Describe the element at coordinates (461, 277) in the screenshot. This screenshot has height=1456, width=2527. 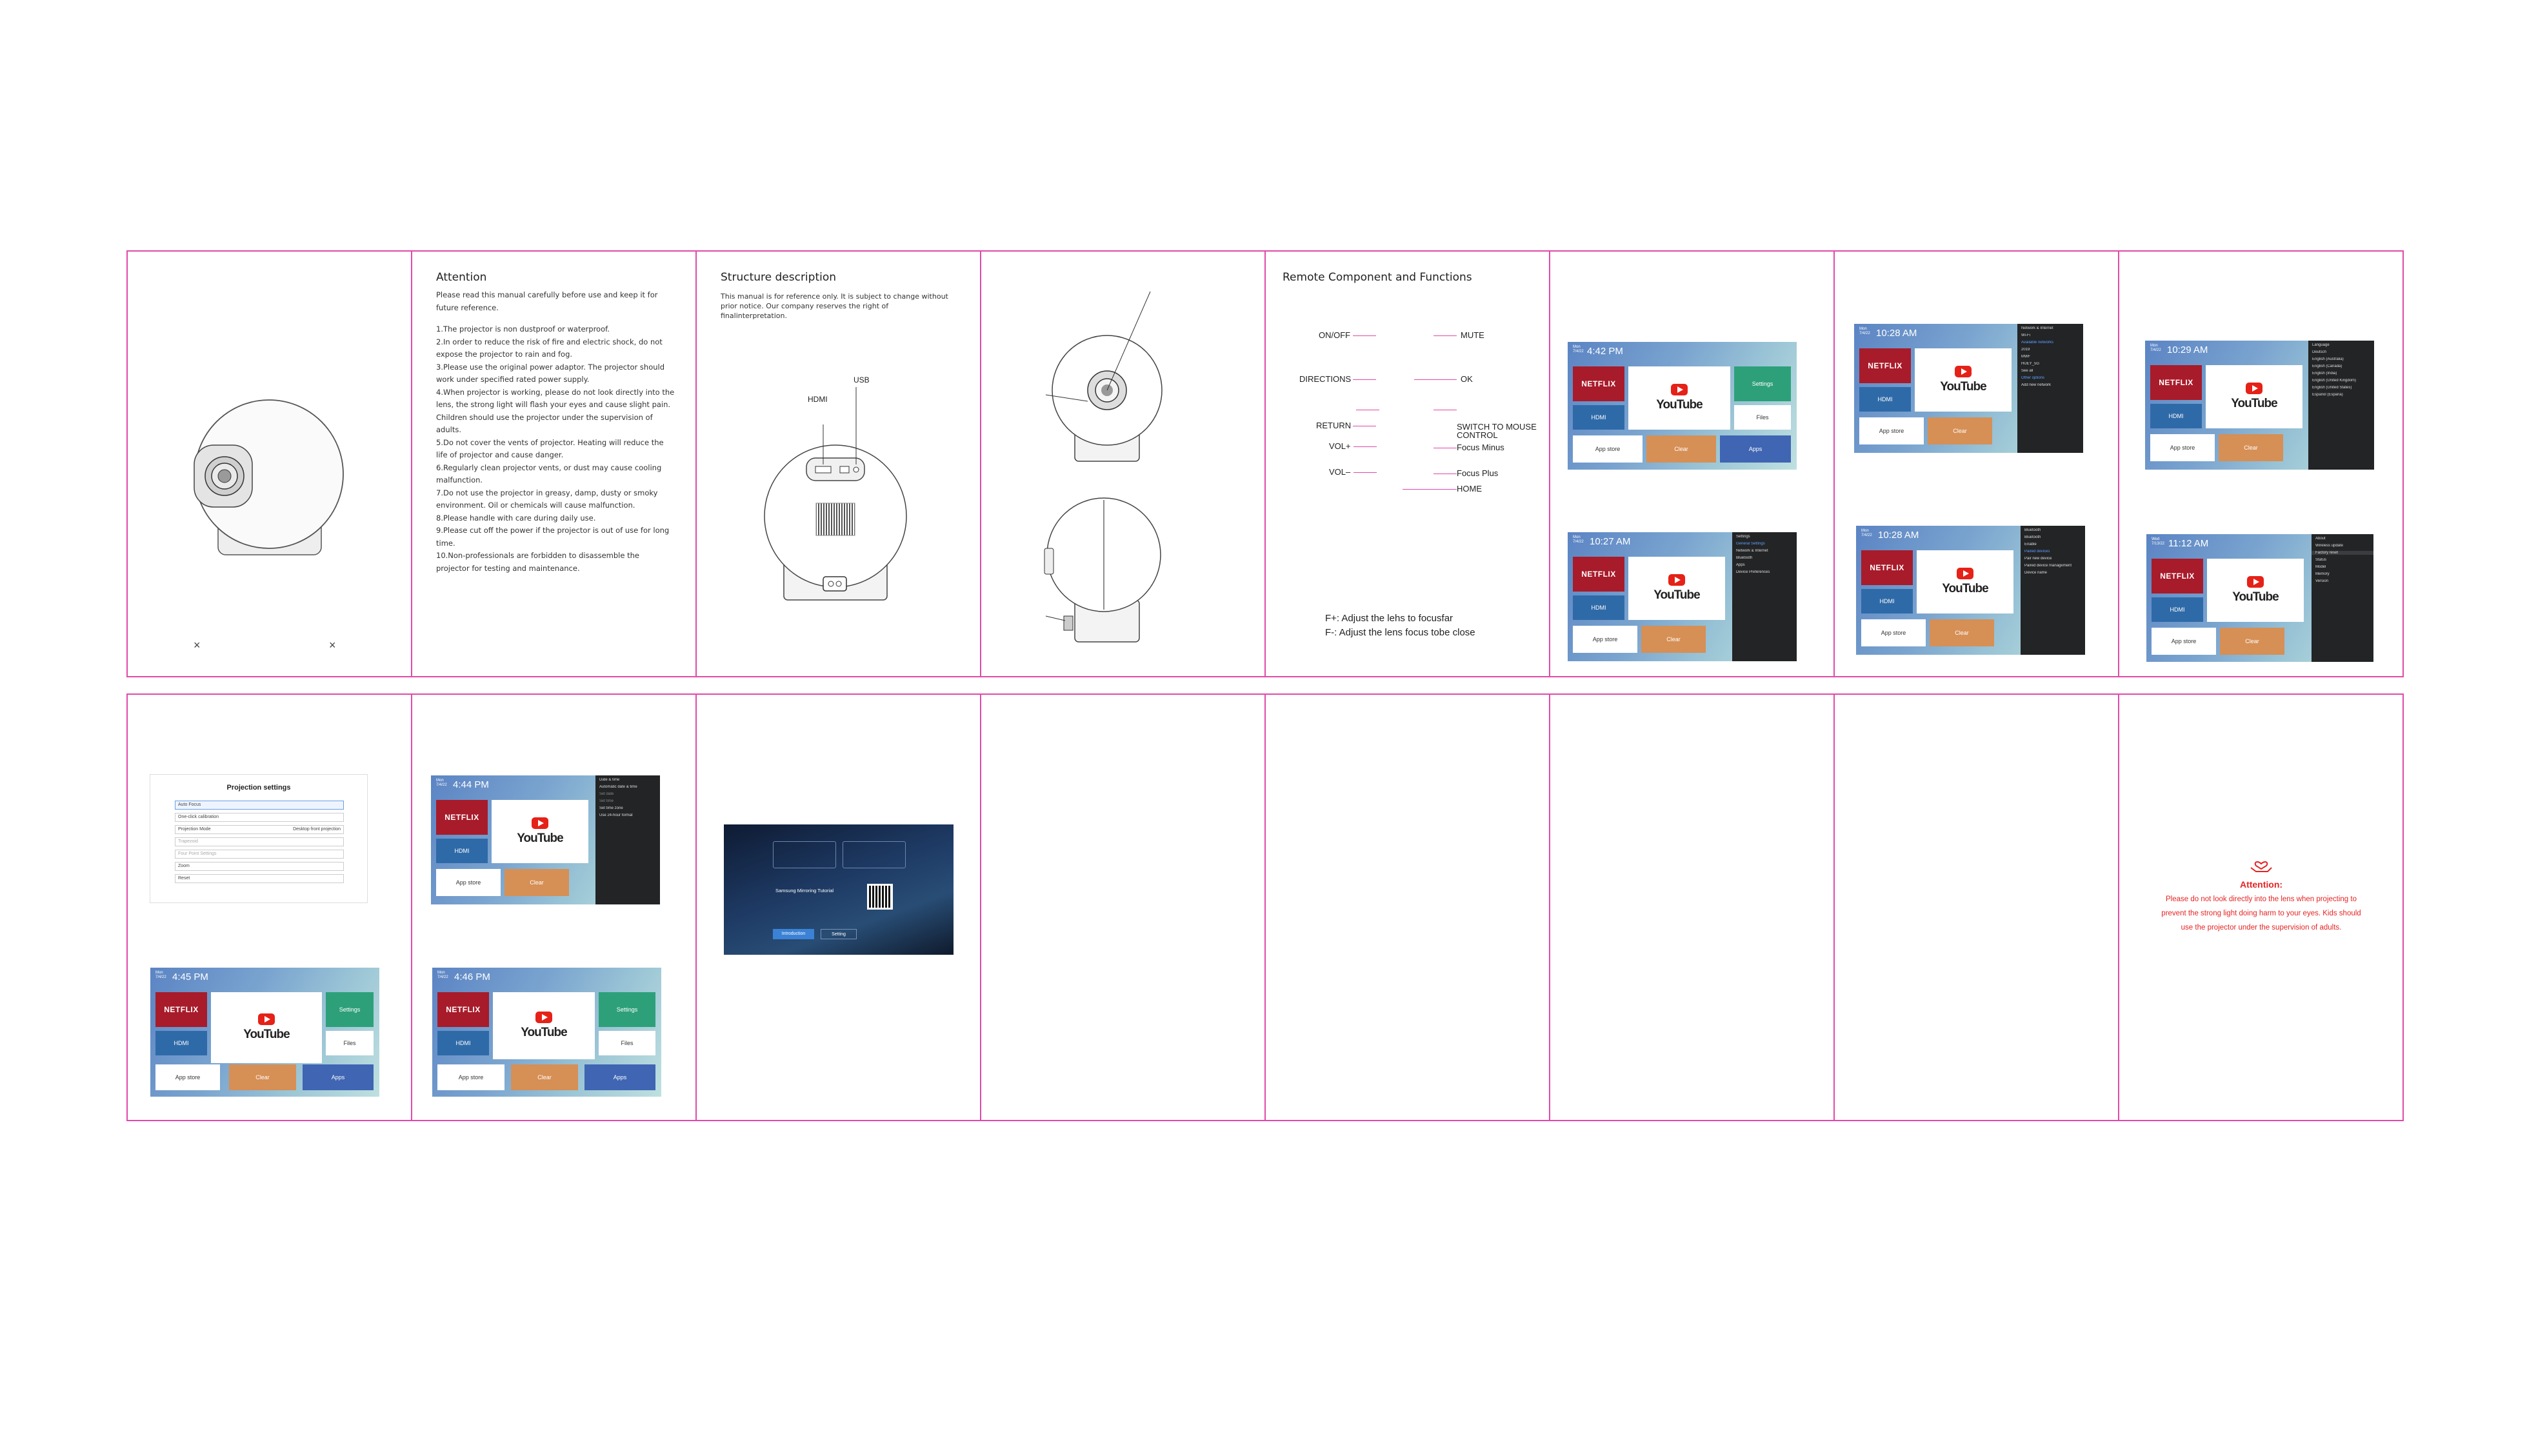
I see `attention-title: Attention` at that location.